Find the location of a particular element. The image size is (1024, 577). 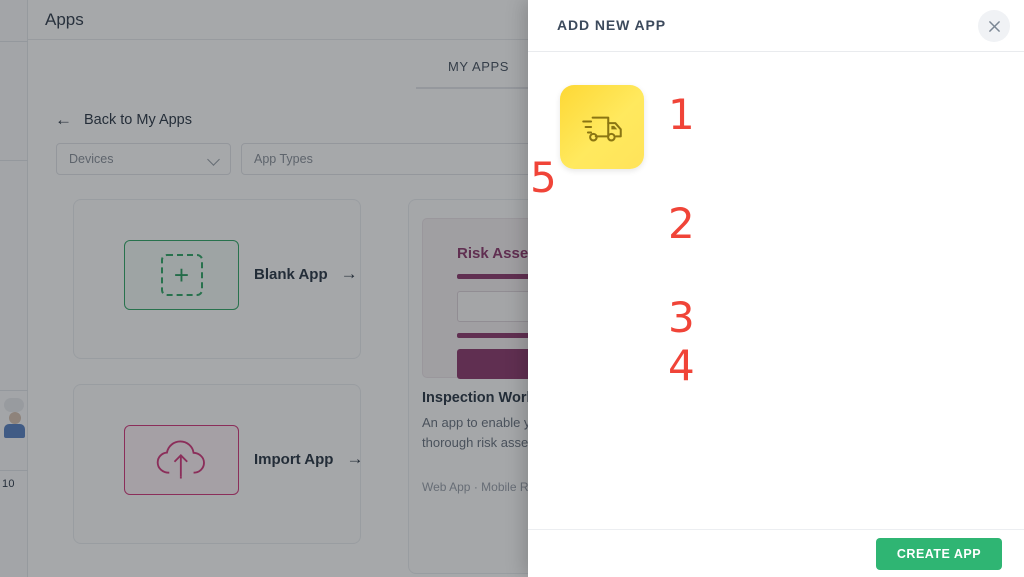

rail-count: 10 is located at coordinates (8, 484).